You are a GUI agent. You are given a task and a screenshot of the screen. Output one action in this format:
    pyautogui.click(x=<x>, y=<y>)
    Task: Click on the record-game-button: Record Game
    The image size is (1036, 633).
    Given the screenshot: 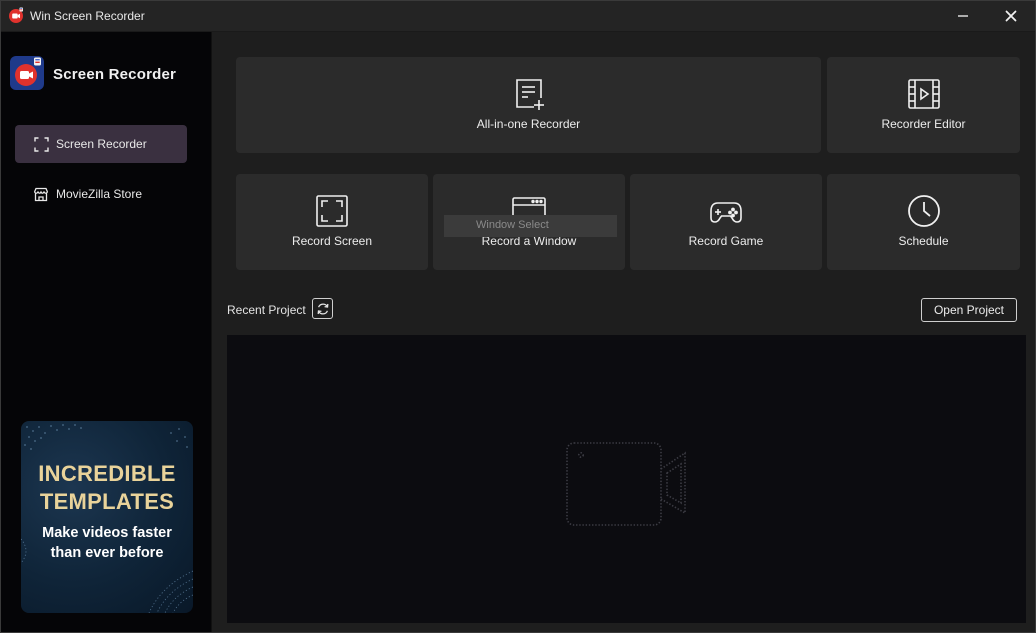 What is the action you would take?
    pyautogui.click(x=726, y=222)
    